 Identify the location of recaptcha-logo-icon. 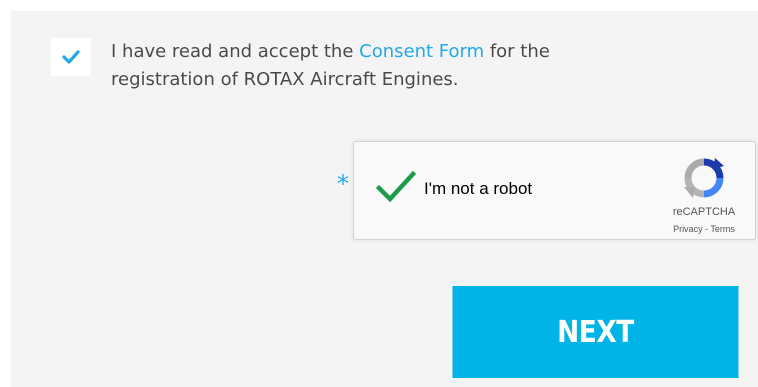
(704, 178).